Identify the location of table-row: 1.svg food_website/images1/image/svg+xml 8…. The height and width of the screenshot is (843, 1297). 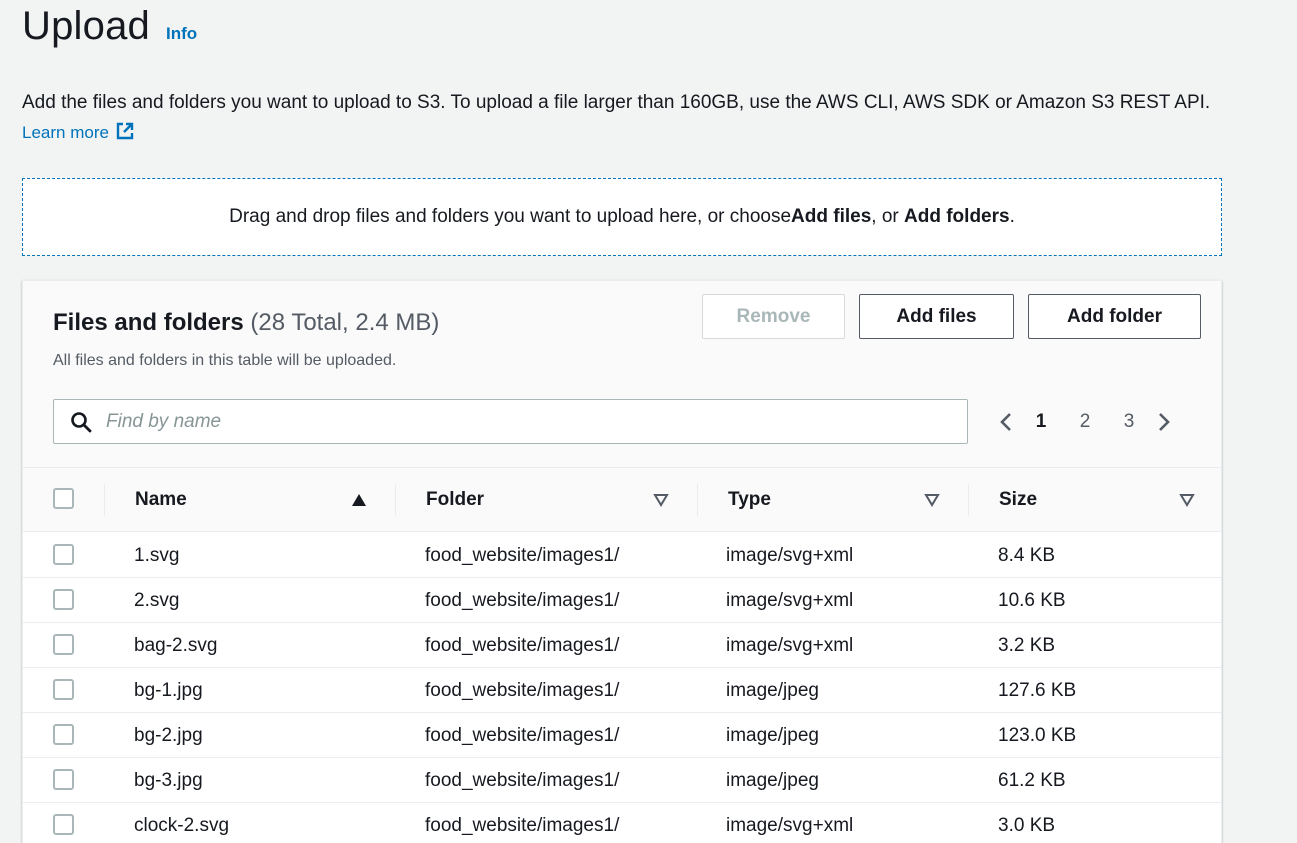
(622, 555).